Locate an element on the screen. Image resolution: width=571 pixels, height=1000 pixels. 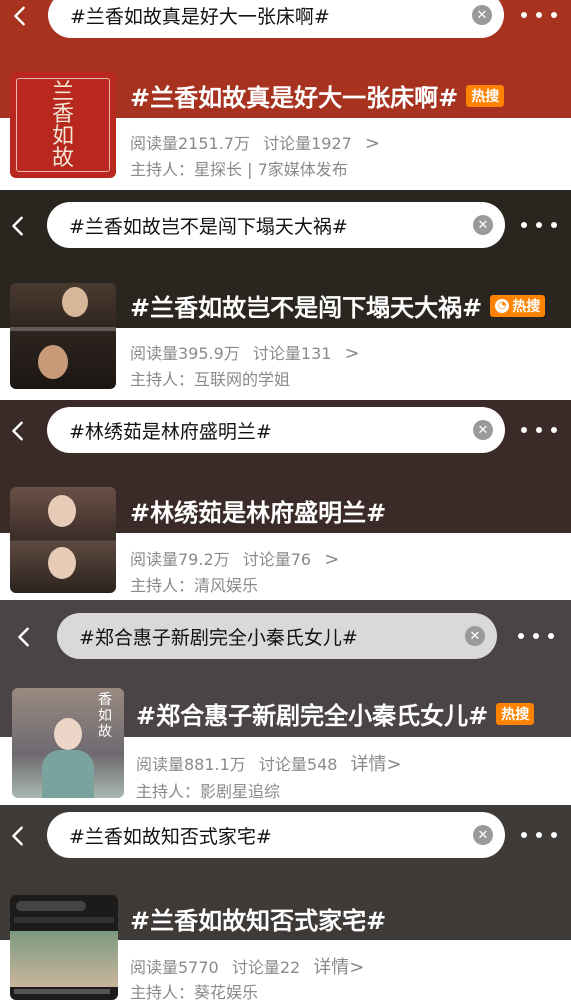
topic-stats: 阅读量395.9万 讨论量131 > is located at coordinates (249, 352).